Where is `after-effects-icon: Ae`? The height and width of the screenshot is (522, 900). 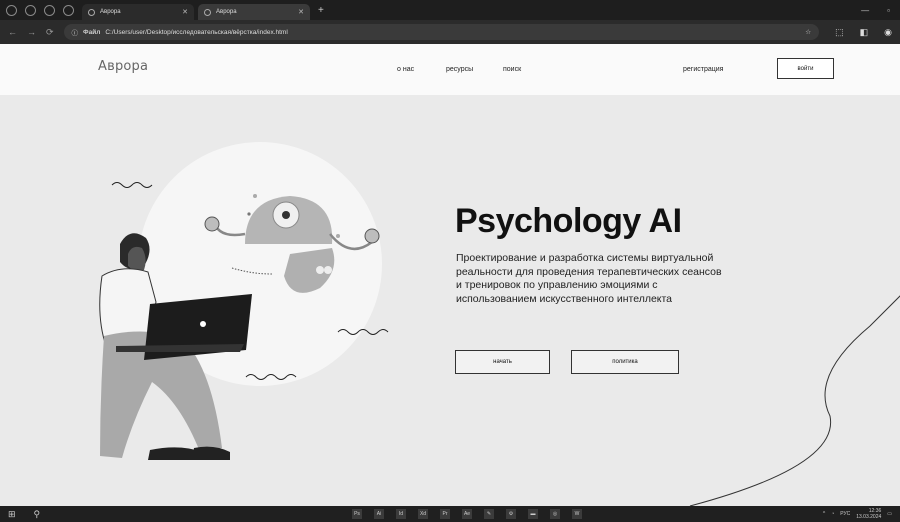 after-effects-icon: Ae is located at coordinates (467, 514).